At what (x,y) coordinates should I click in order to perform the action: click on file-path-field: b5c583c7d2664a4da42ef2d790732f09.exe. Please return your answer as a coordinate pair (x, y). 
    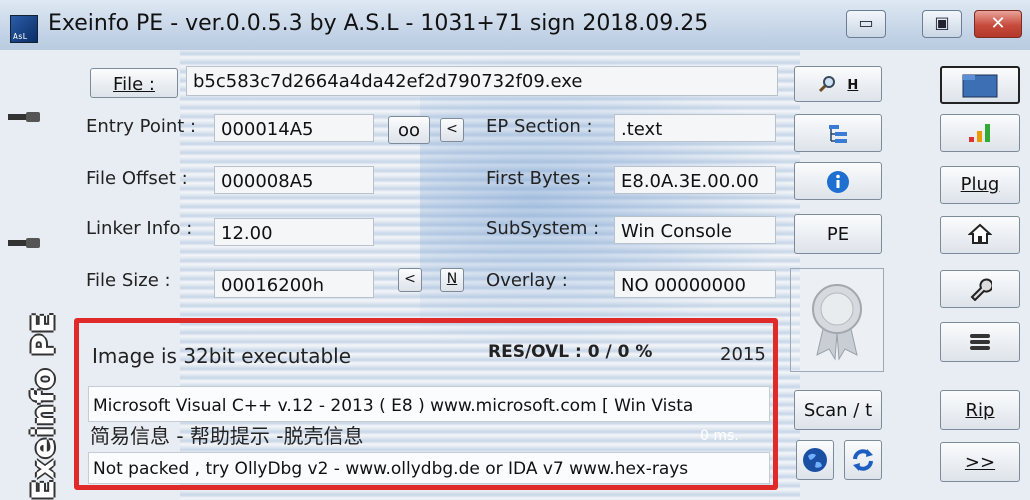
    Looking at the image, I should click on (482, 81).